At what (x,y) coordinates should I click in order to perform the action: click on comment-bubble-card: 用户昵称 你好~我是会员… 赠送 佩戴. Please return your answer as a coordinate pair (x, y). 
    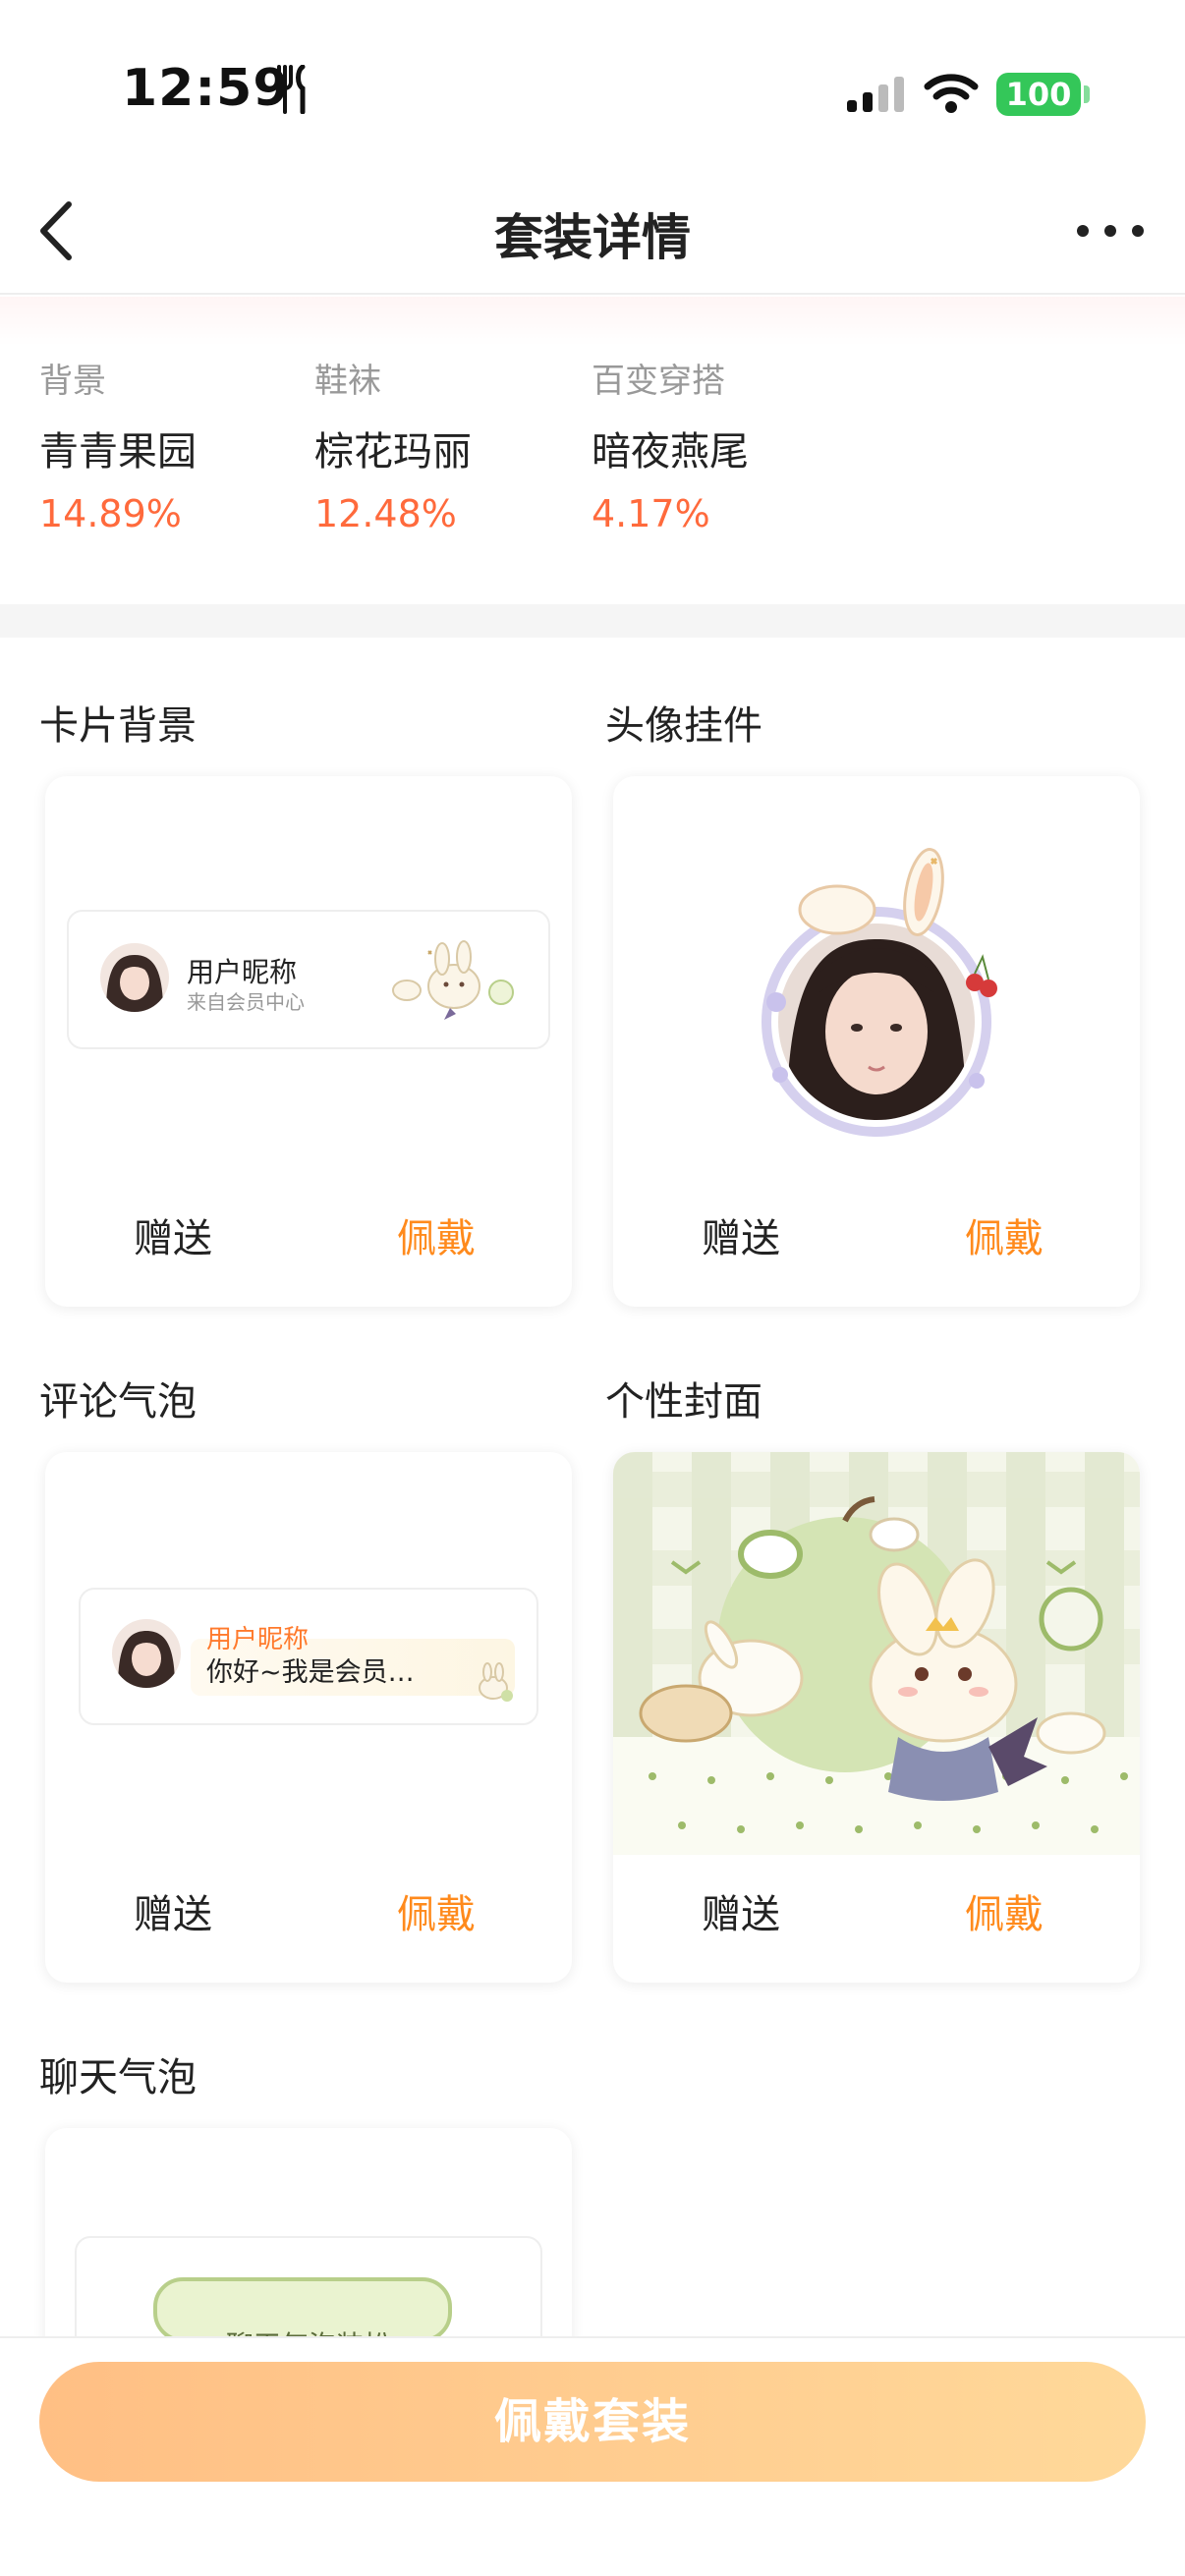
    Looking at the image, I should click on (309, 1717).